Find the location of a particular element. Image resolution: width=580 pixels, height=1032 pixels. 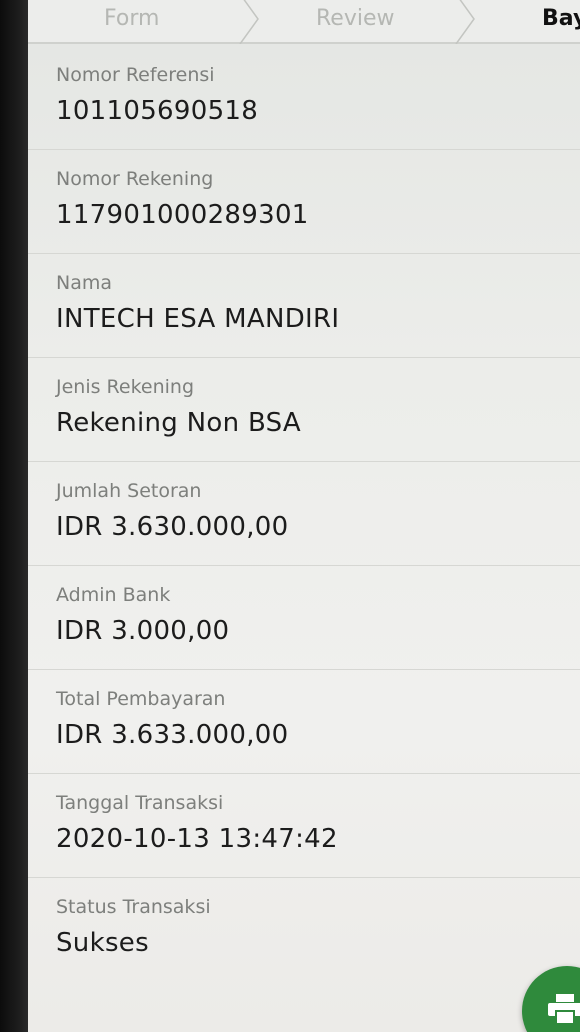

detail-value: Sukses is located at coordinates (102, 943).